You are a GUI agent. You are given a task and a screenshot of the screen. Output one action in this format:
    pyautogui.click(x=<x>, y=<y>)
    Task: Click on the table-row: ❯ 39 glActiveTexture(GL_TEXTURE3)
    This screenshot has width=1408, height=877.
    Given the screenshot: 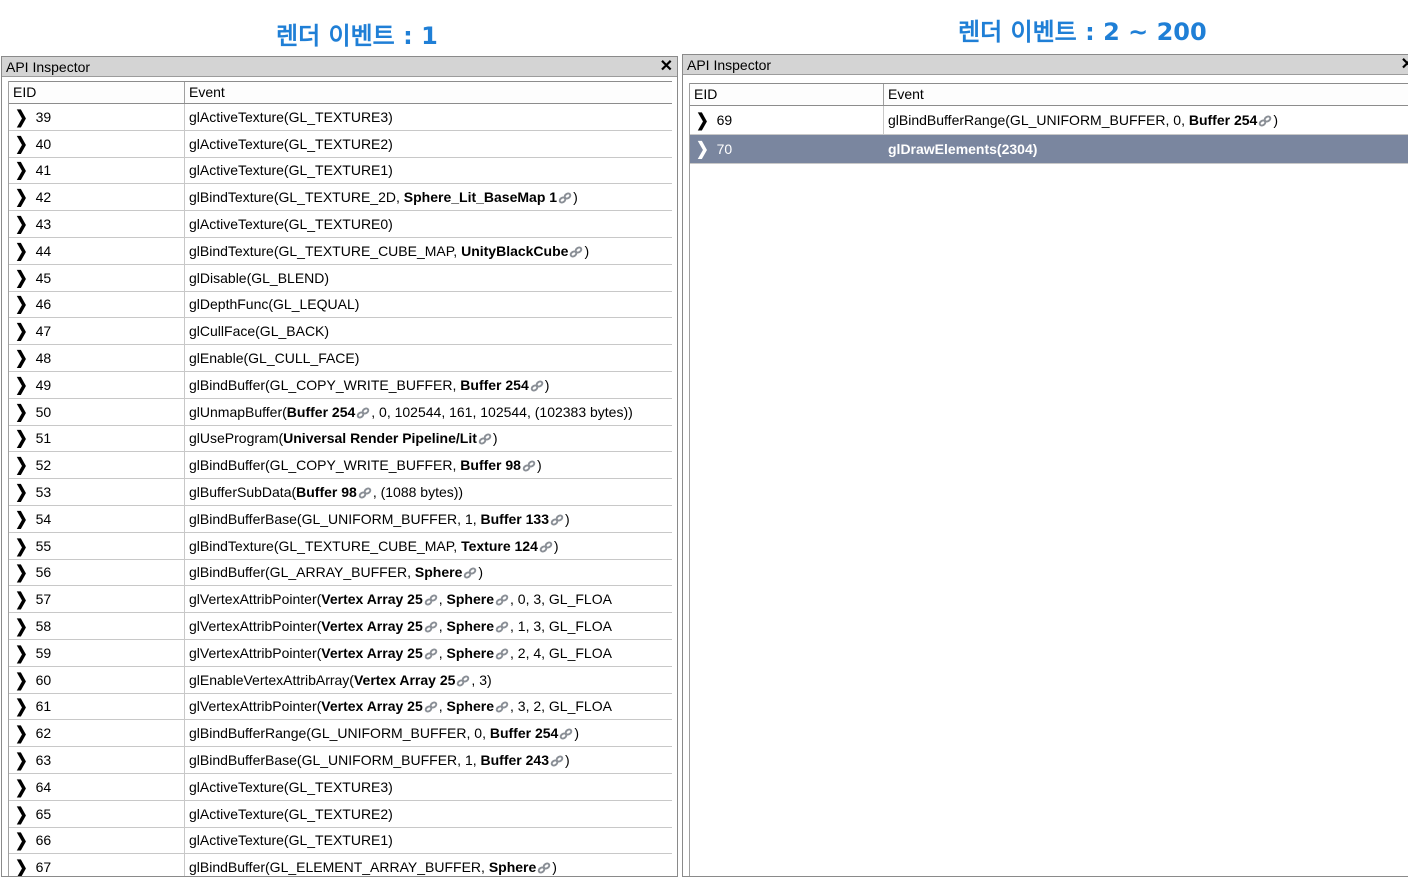 What is the action you would take?
    pyautogui.click(x=340, y=117)
    